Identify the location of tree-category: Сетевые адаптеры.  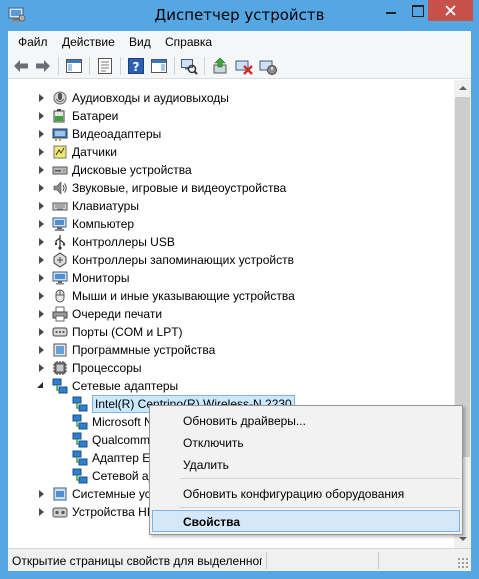
(228, 386).